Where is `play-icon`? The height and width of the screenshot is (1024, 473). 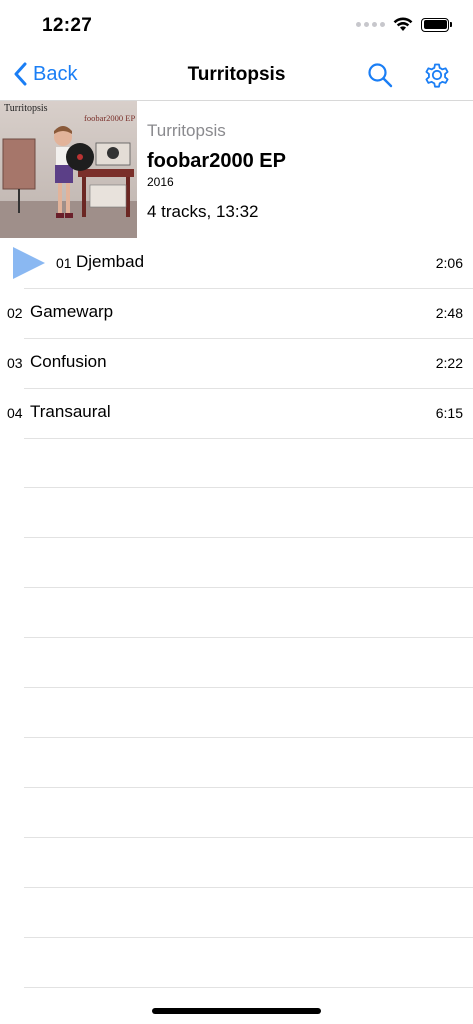 play-icon is located at coordinates (29, 263).